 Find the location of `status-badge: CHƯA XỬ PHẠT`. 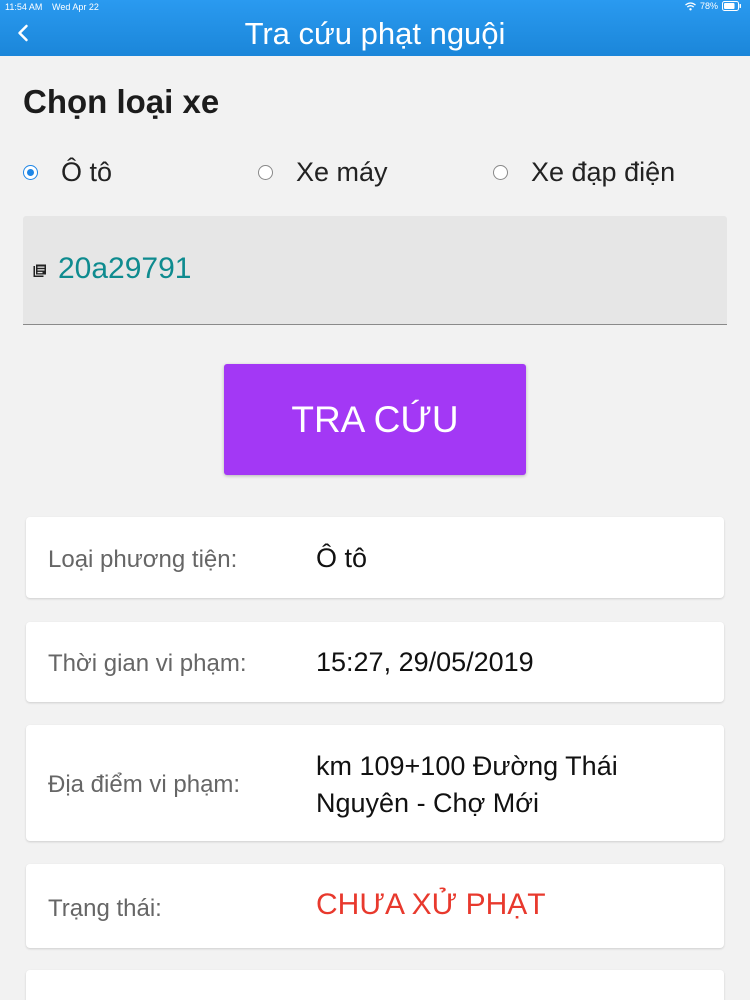

status-badge: CHƯA XỬ PHẠT is located at coordinates (431, 904).